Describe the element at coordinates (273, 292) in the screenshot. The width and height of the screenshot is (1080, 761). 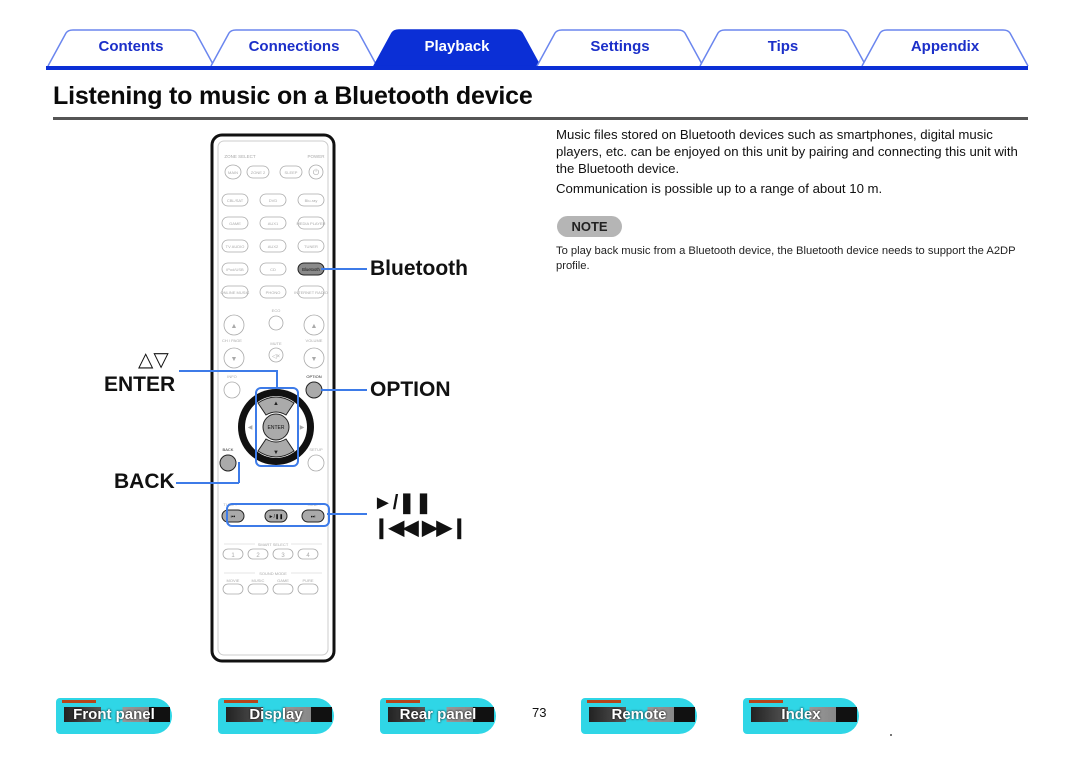
I see `svg-text: PHONO` at that location.